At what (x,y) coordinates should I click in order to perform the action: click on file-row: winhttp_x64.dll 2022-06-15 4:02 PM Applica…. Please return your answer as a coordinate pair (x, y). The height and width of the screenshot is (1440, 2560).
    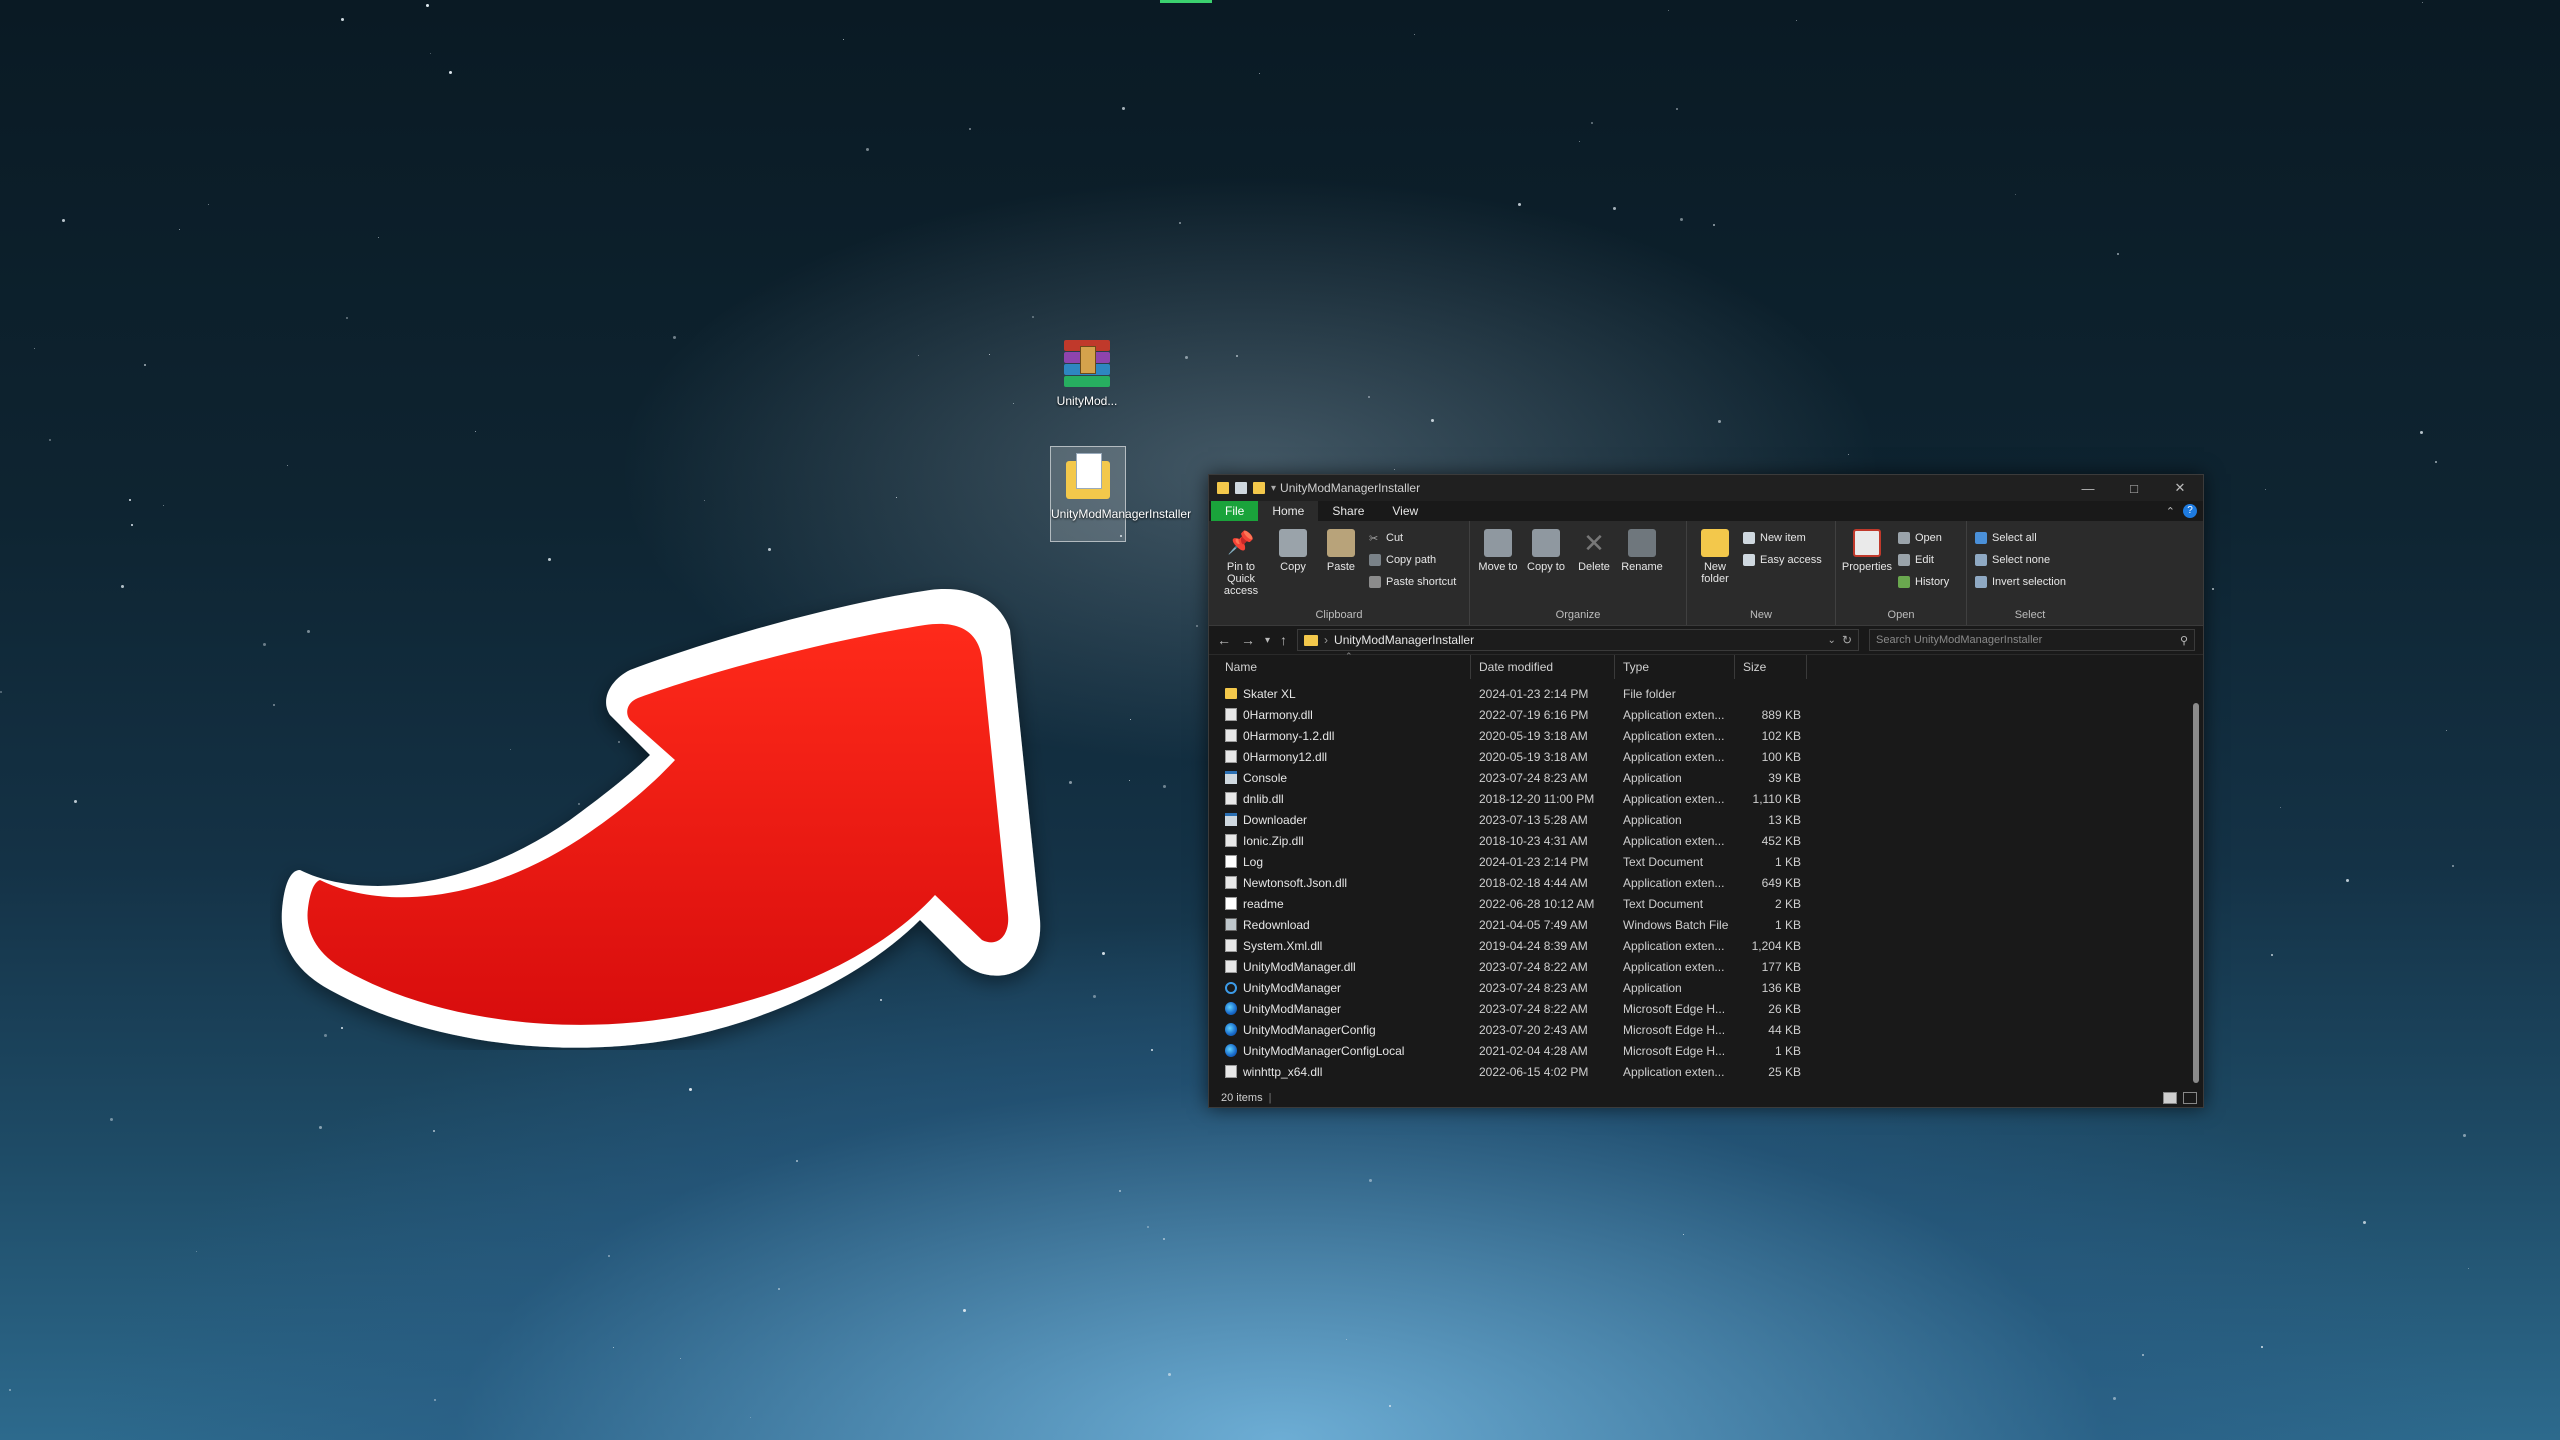
    Looking at the image, I should click on (1706, 1071).